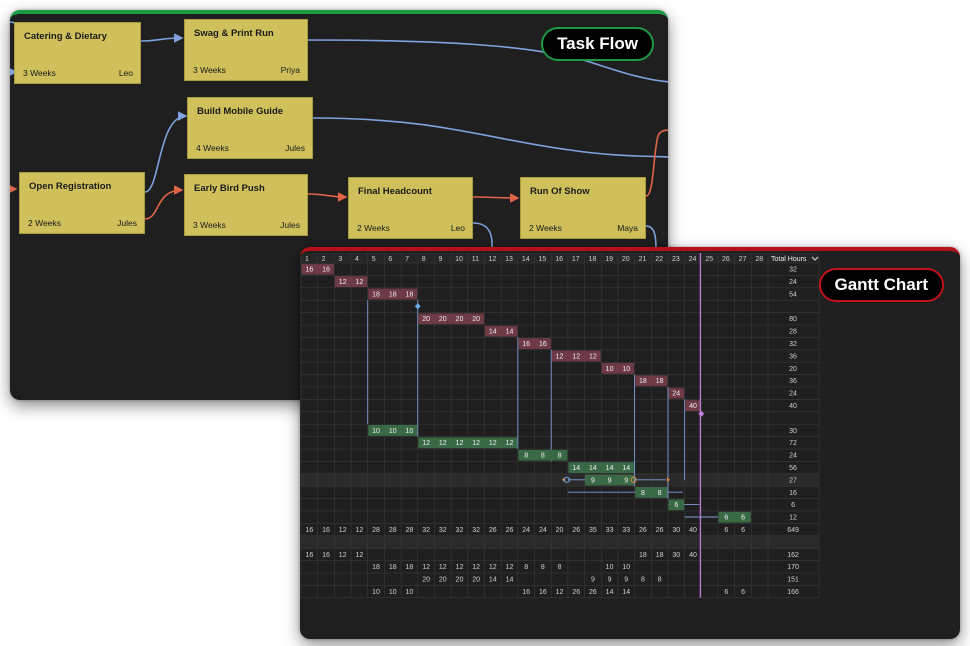  Describe the element at coordinates (726, 259) in the screenshot. I see `column-header: 26` at that location.